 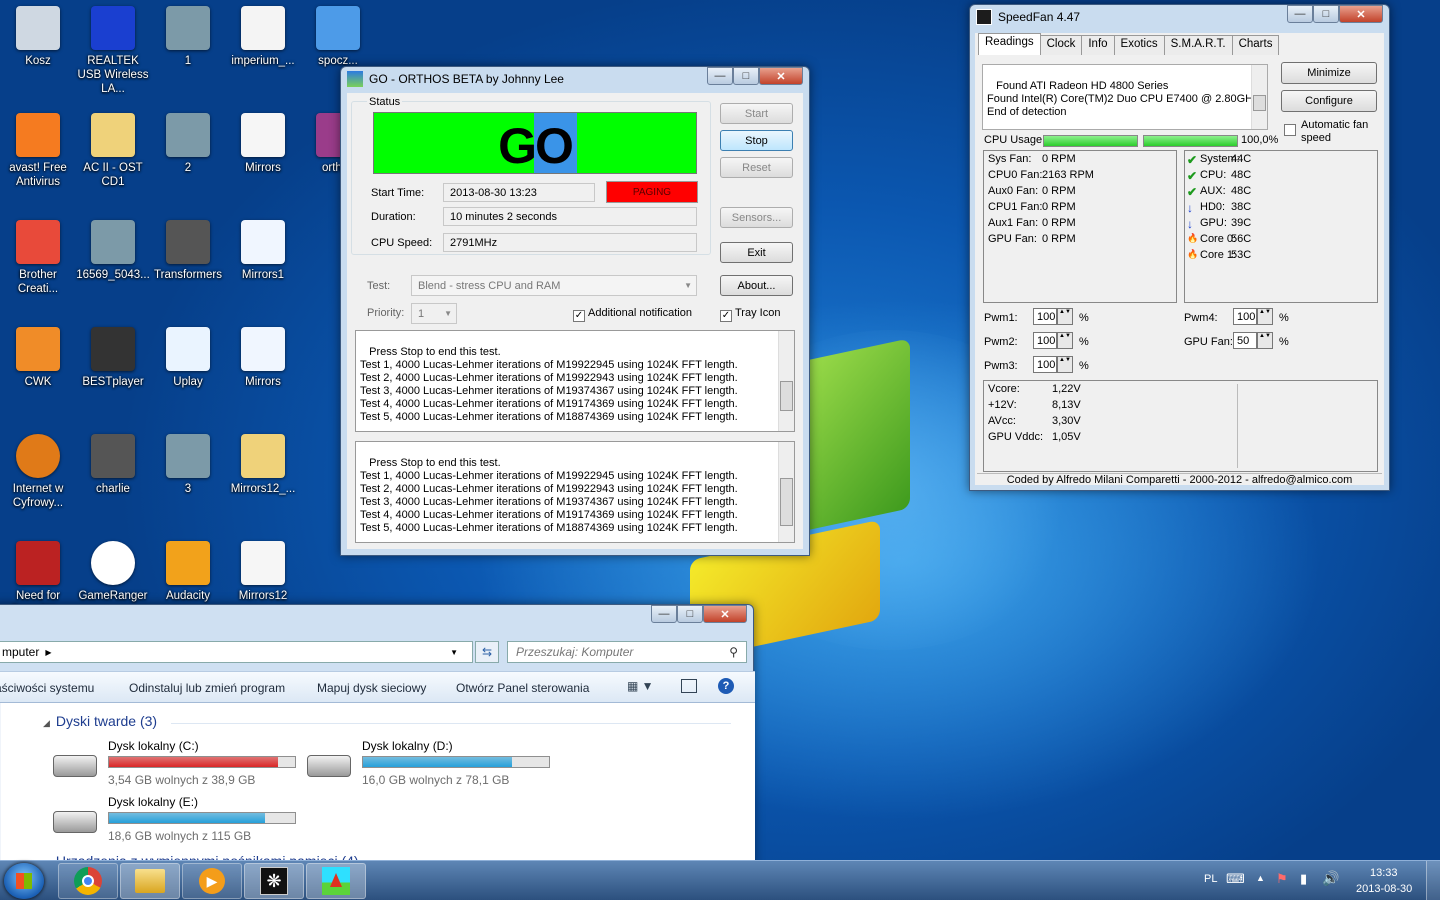 I want to click on desktop-icon: GameRanger, so click(x=113, y=572).